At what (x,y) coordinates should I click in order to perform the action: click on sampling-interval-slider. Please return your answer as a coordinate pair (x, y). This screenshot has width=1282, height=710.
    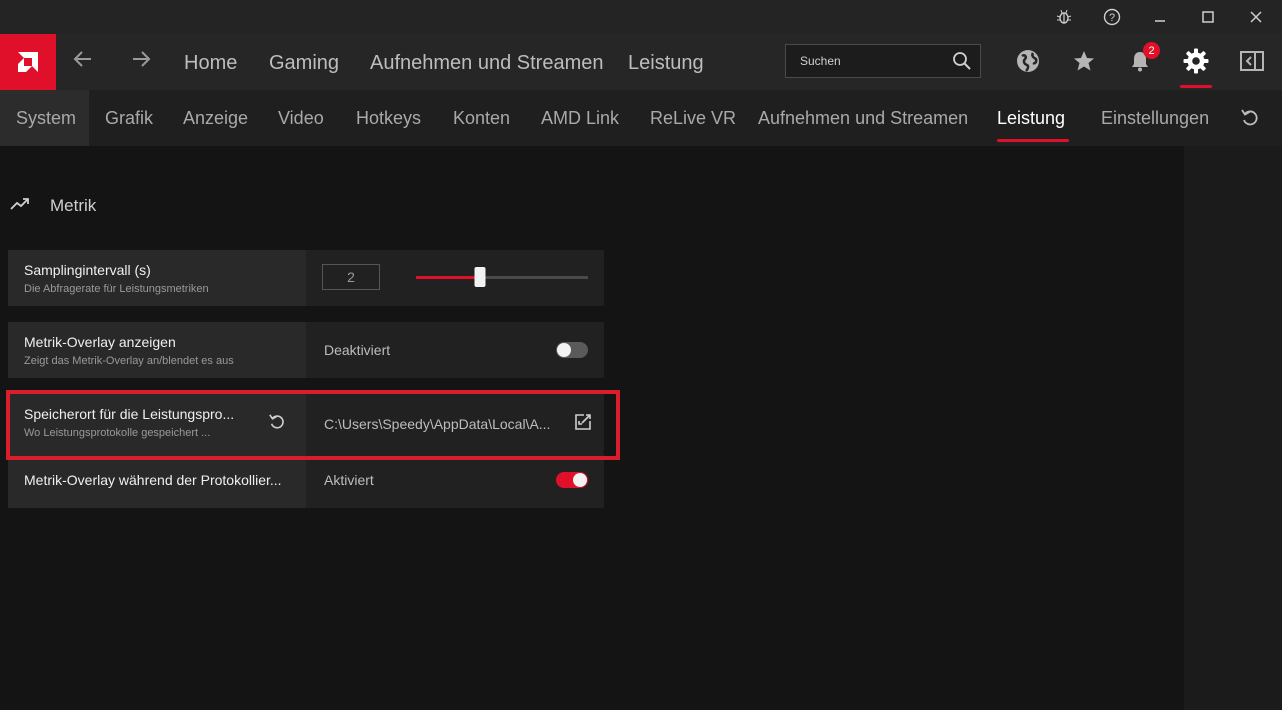
    Looking at the image, I should click on (502, 277).